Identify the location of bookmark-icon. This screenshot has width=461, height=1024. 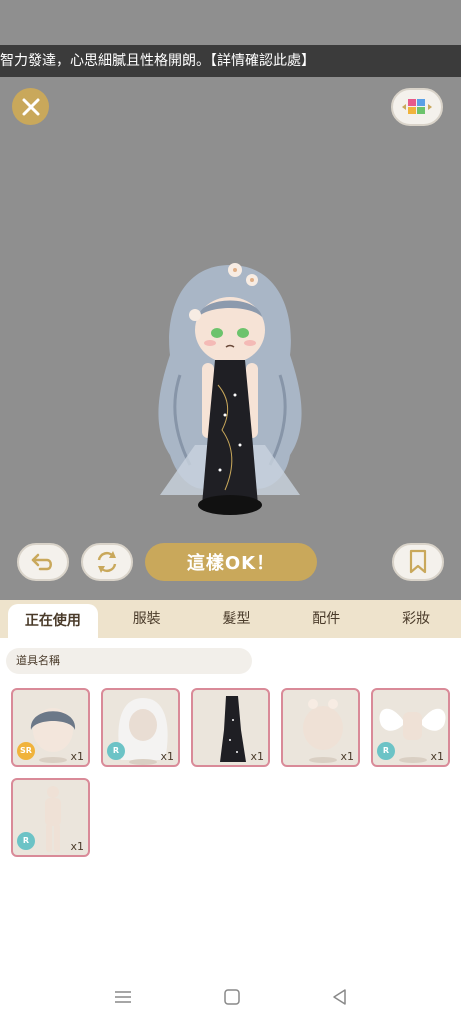
(418, 561).